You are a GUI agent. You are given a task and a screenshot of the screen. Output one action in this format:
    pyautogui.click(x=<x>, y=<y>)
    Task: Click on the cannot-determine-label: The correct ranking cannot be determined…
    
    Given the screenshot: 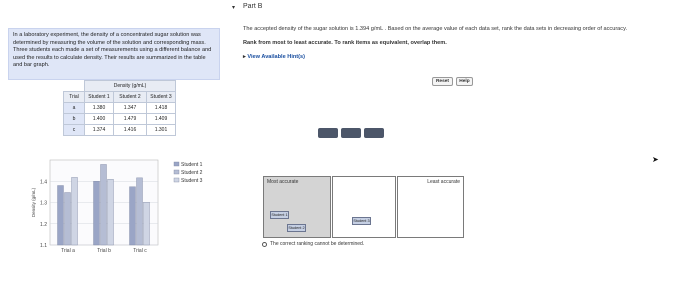 What is the action you would take?
    pyautogui.click(x=317, y=244)
    